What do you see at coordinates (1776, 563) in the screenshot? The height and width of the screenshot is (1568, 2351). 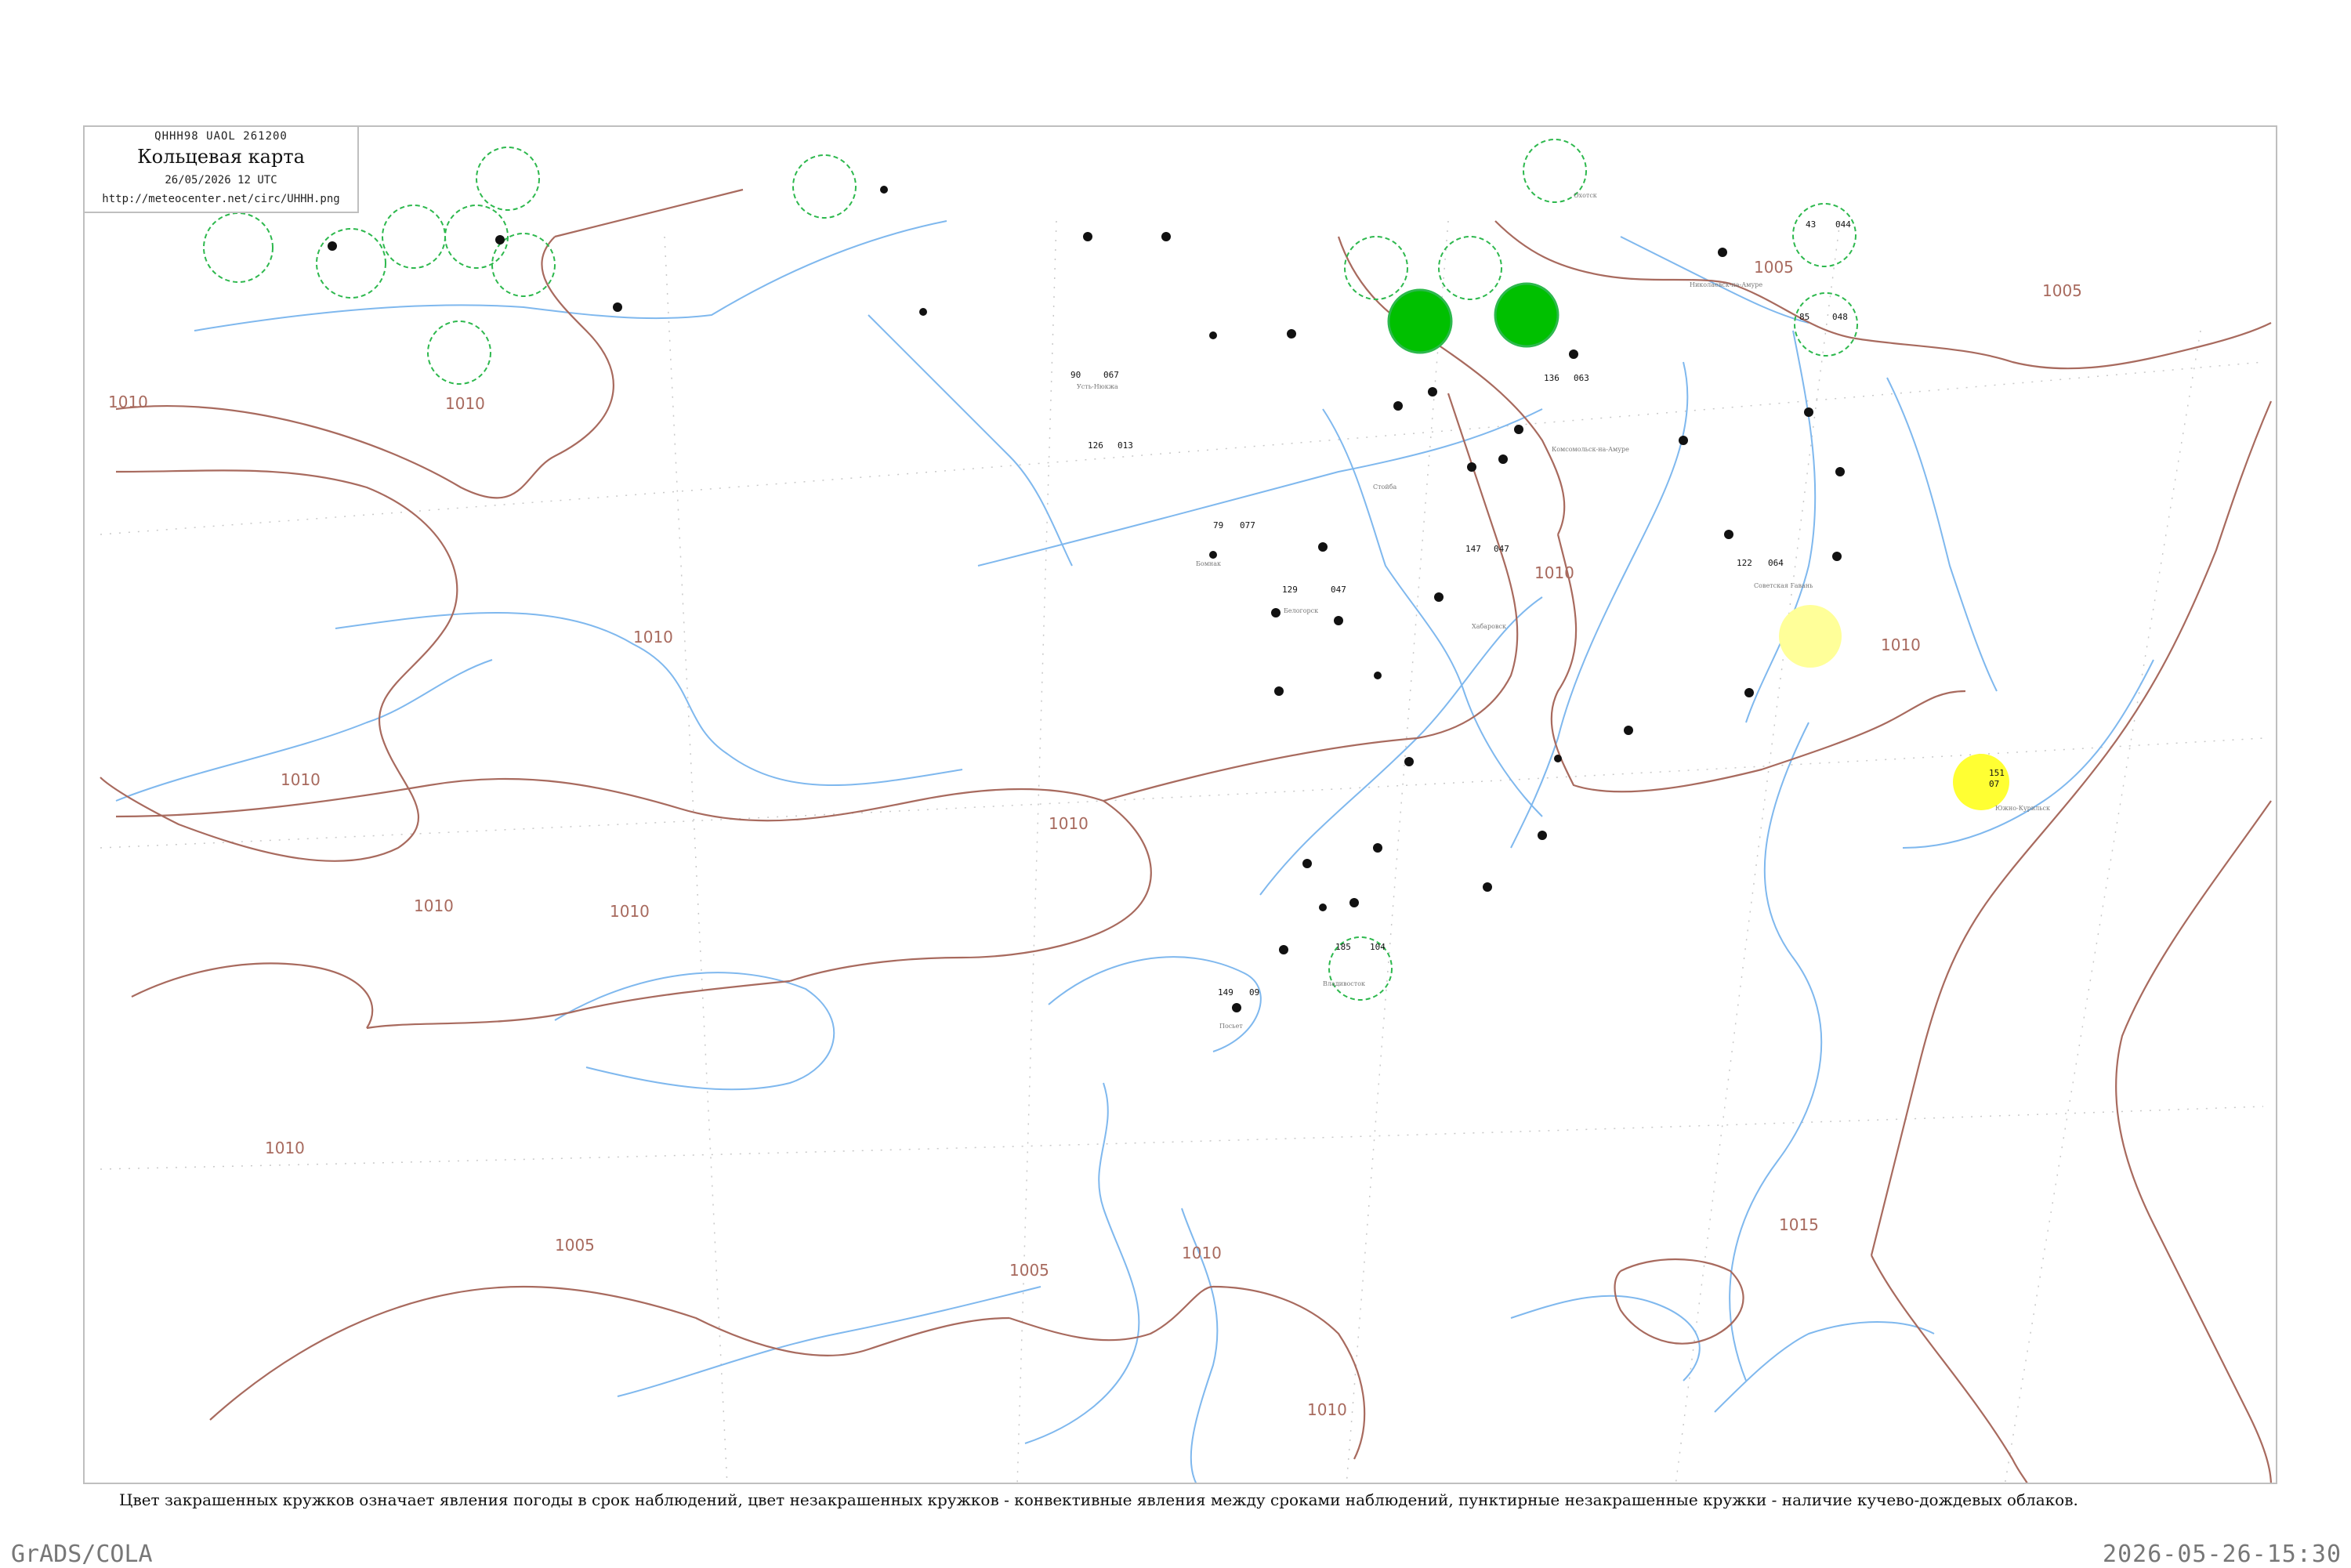 I see `station-pressure: 064` at bounding box center [1776, 563].